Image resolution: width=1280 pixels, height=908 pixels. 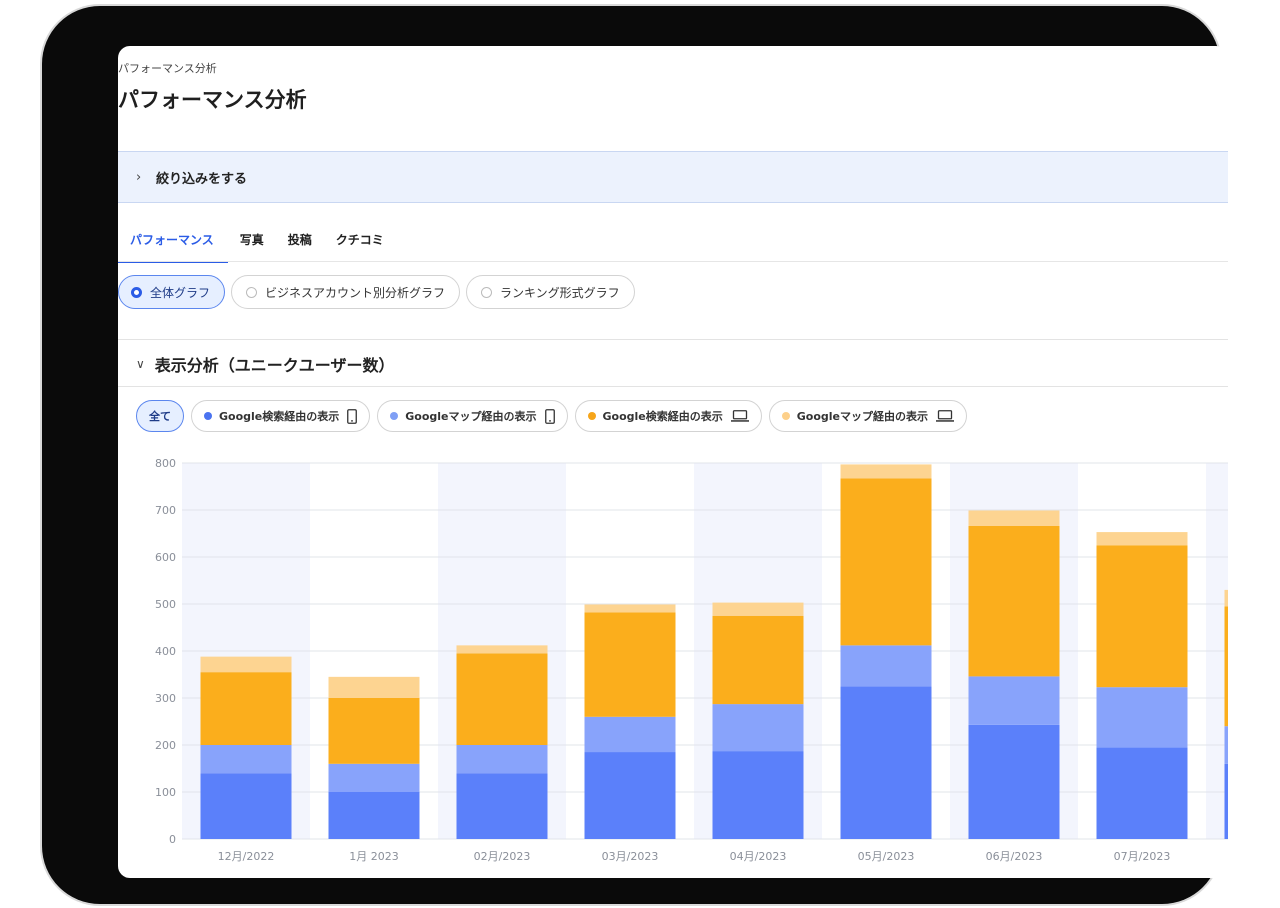 What do you see at coordinates (140, 364) in the screenshot?
I see `chevron-down-icon: ∨` at bounding box center [140, 364].